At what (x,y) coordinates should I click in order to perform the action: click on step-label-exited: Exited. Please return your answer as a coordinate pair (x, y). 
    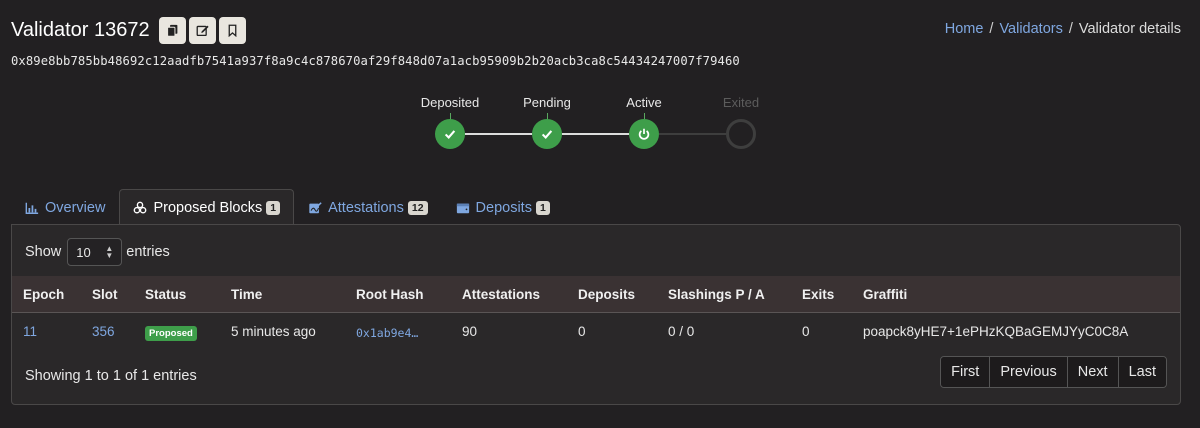
    Looking at the image, I should click on (741, 102).